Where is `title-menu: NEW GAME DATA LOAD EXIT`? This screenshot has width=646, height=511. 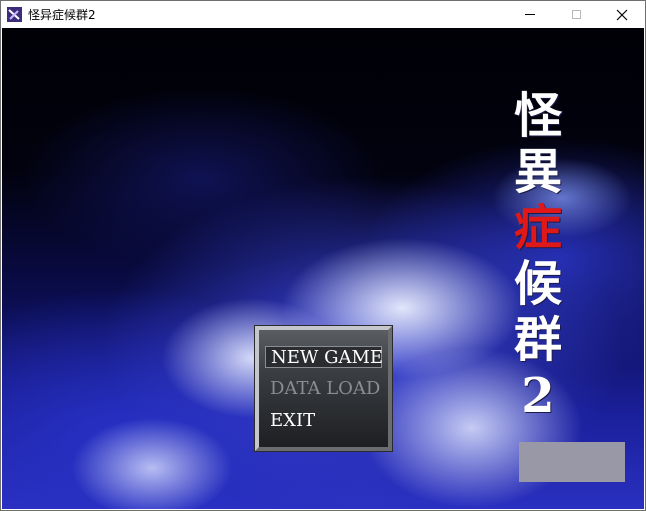 title-menu: NEW GAME DATA LOAD EXIT is located at coordinates (323, 388).